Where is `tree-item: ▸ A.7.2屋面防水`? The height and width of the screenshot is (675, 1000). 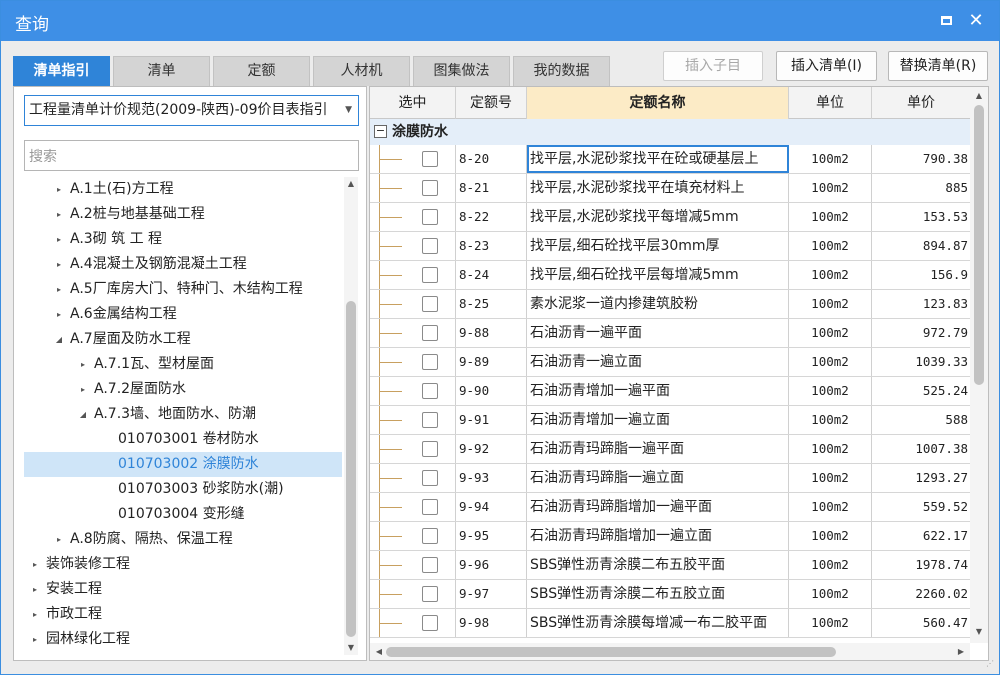 tree-item: ▸ A.7.2屋面防水 is located at coordinates (183, 389).